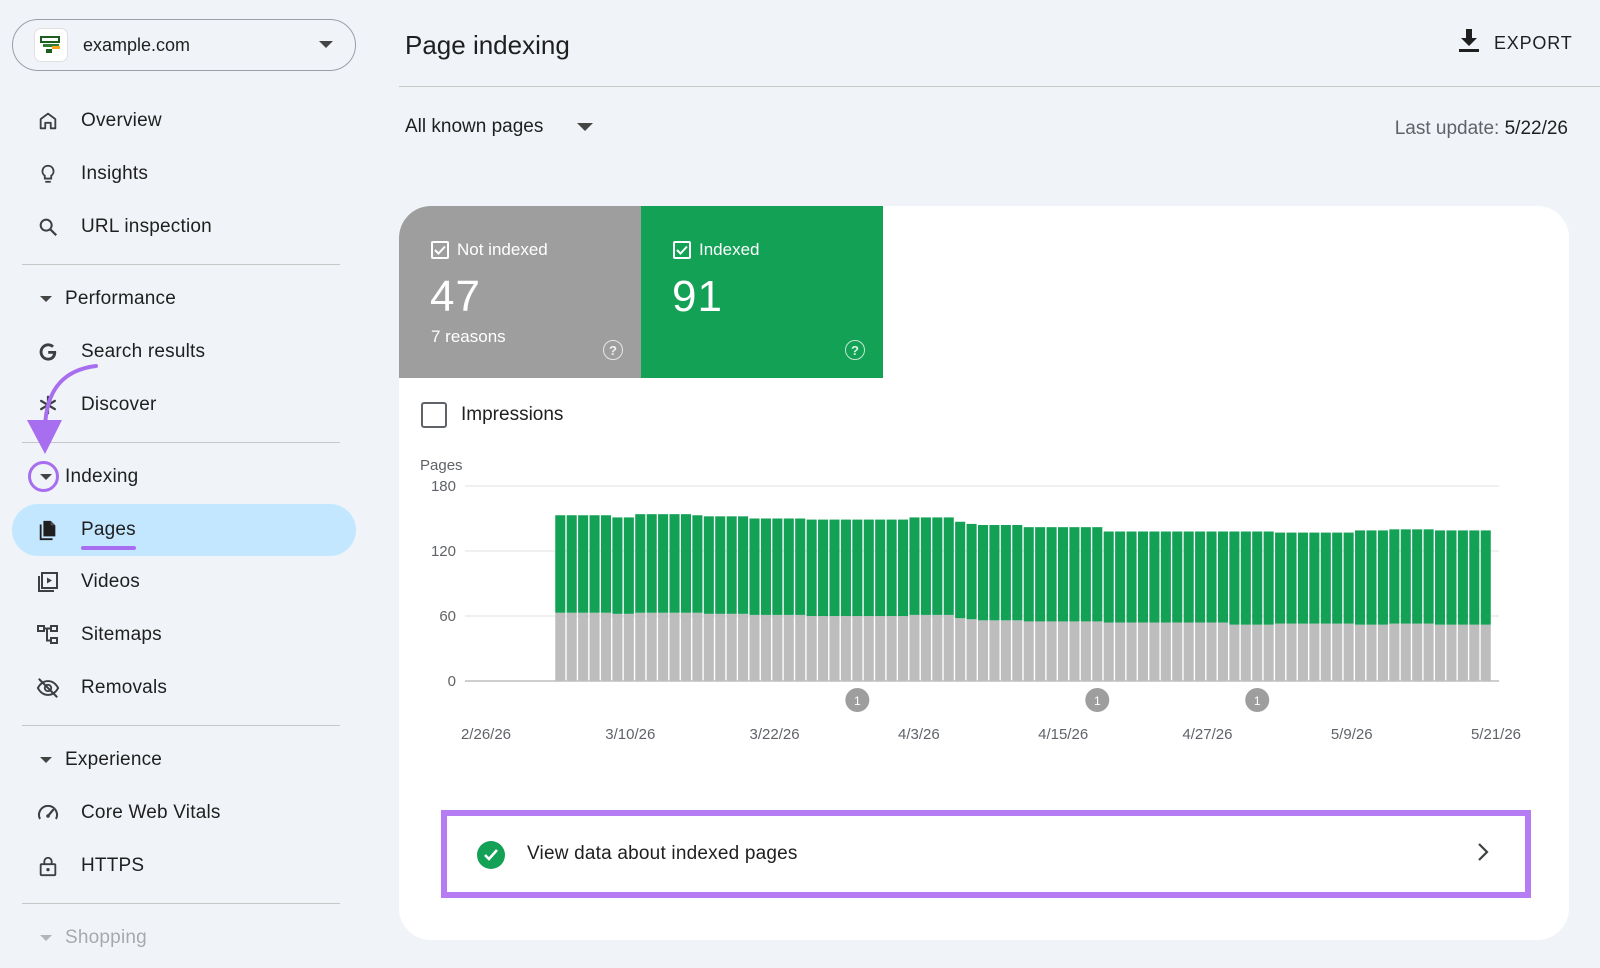 This screenshot has width=1600, height=968. I want to click on section-indexing: Indexing, so click(184, 477).